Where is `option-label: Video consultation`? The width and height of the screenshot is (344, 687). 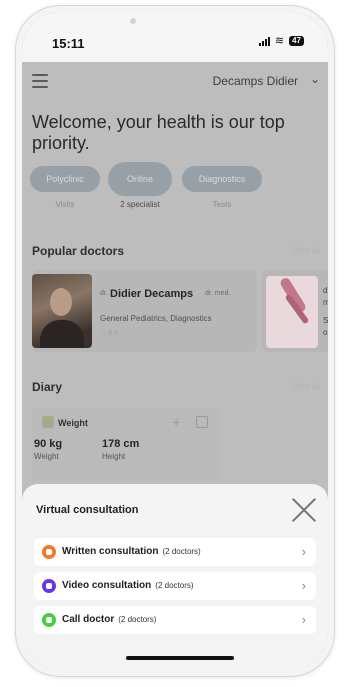
option-label: Video consultation is located at coordinates (107, 585).